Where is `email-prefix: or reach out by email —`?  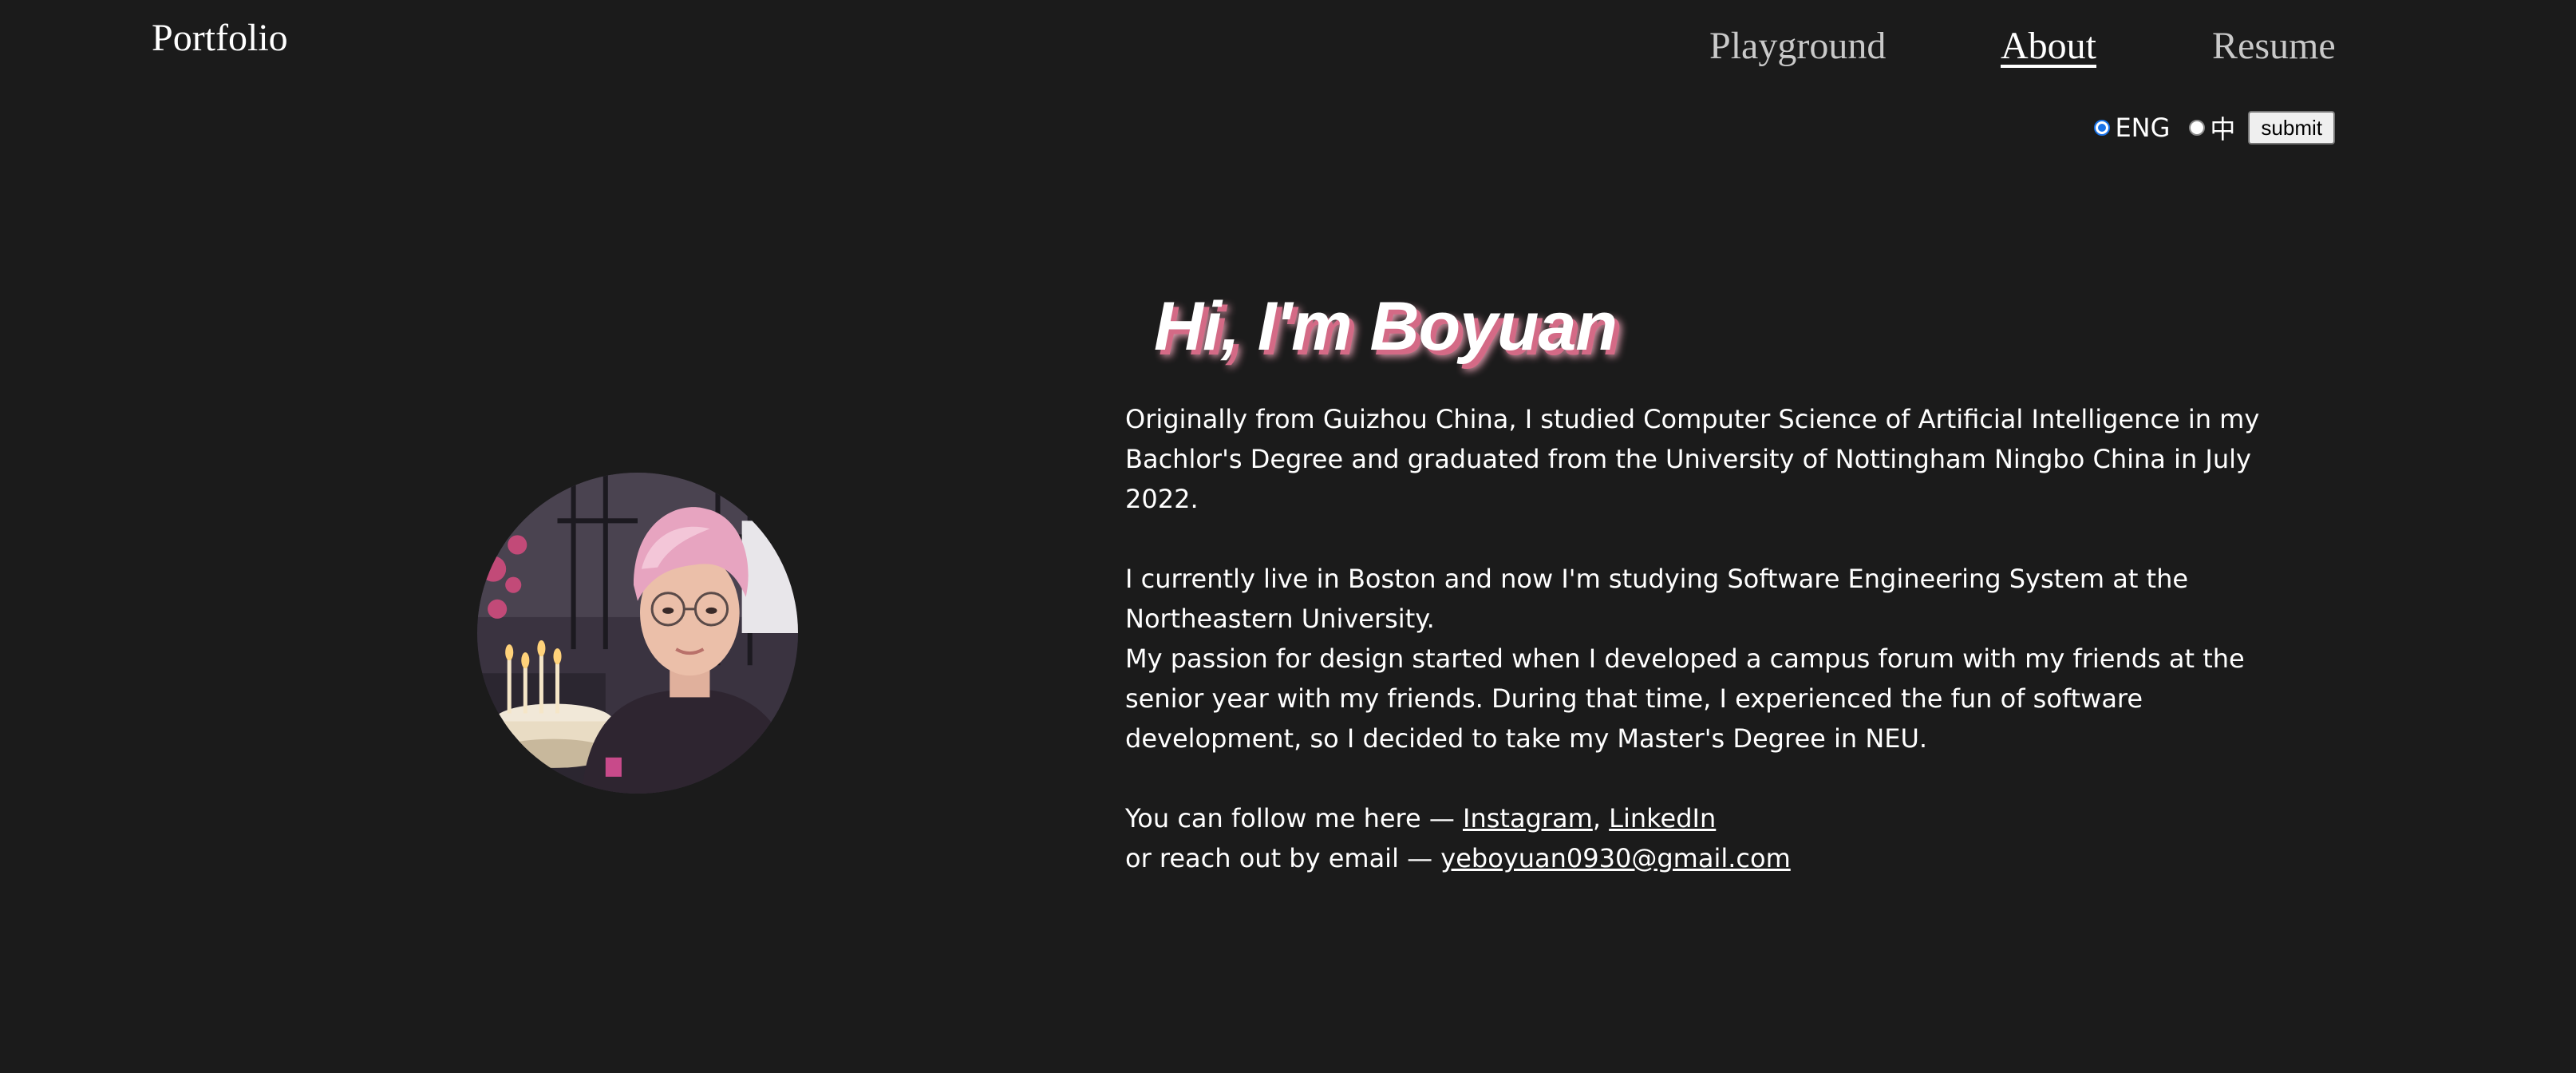
email-prefix: or reach out by email — is located at coordinates (1283, 858).